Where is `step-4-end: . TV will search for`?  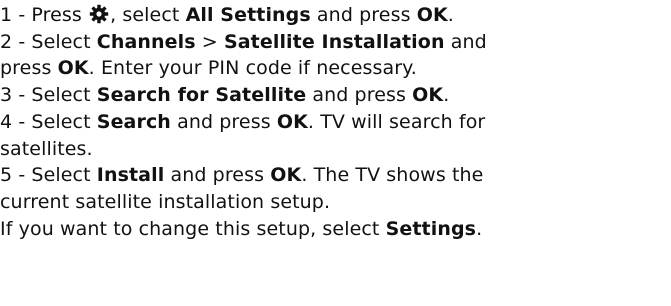
step-4-end: . TV will search for is located at coordinates (396, 121).